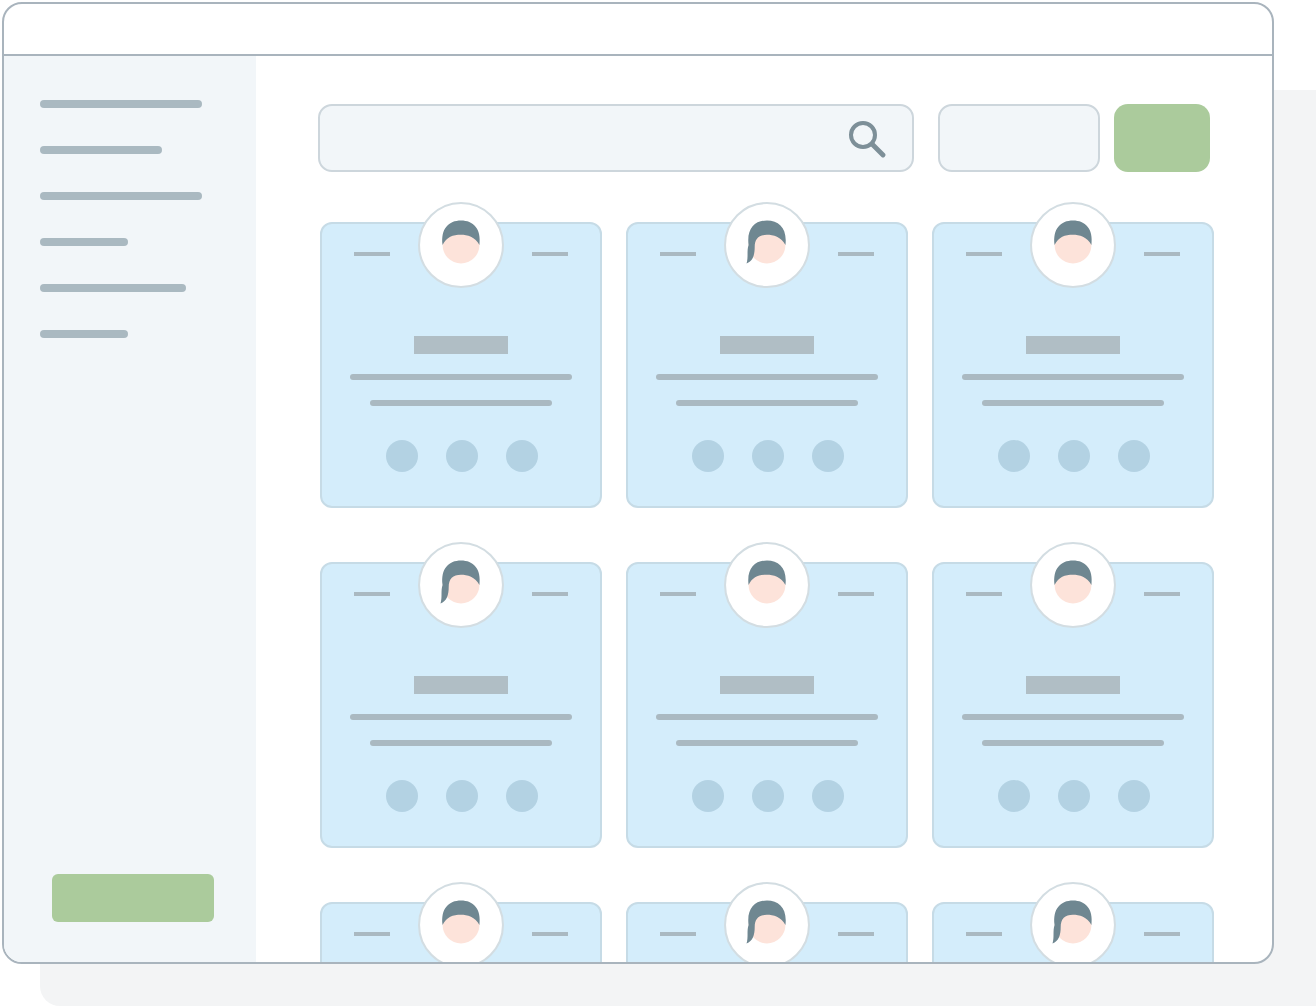  I want to click on search-field, so click(616, 138).